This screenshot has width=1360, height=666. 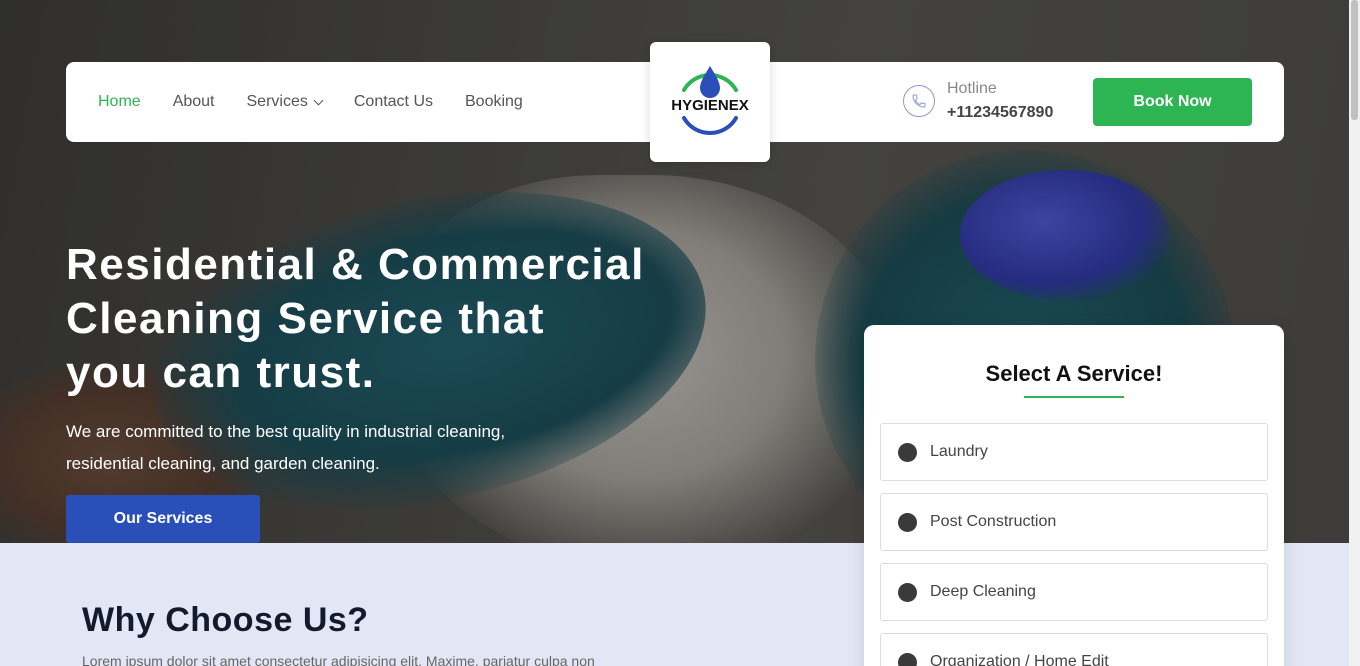 I want to click on nav-about-label: About, so click(x=193, y=101).